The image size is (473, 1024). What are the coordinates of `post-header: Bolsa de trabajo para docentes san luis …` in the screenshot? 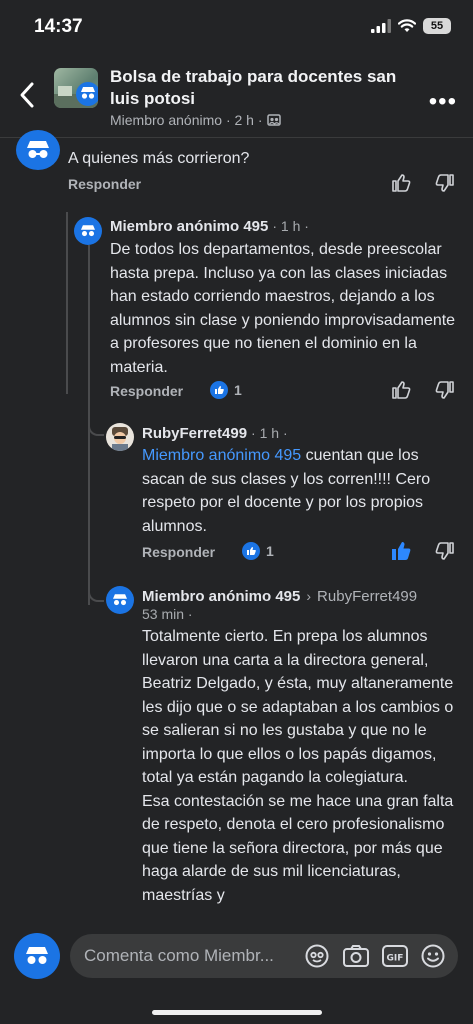 It's located at (236, 97).